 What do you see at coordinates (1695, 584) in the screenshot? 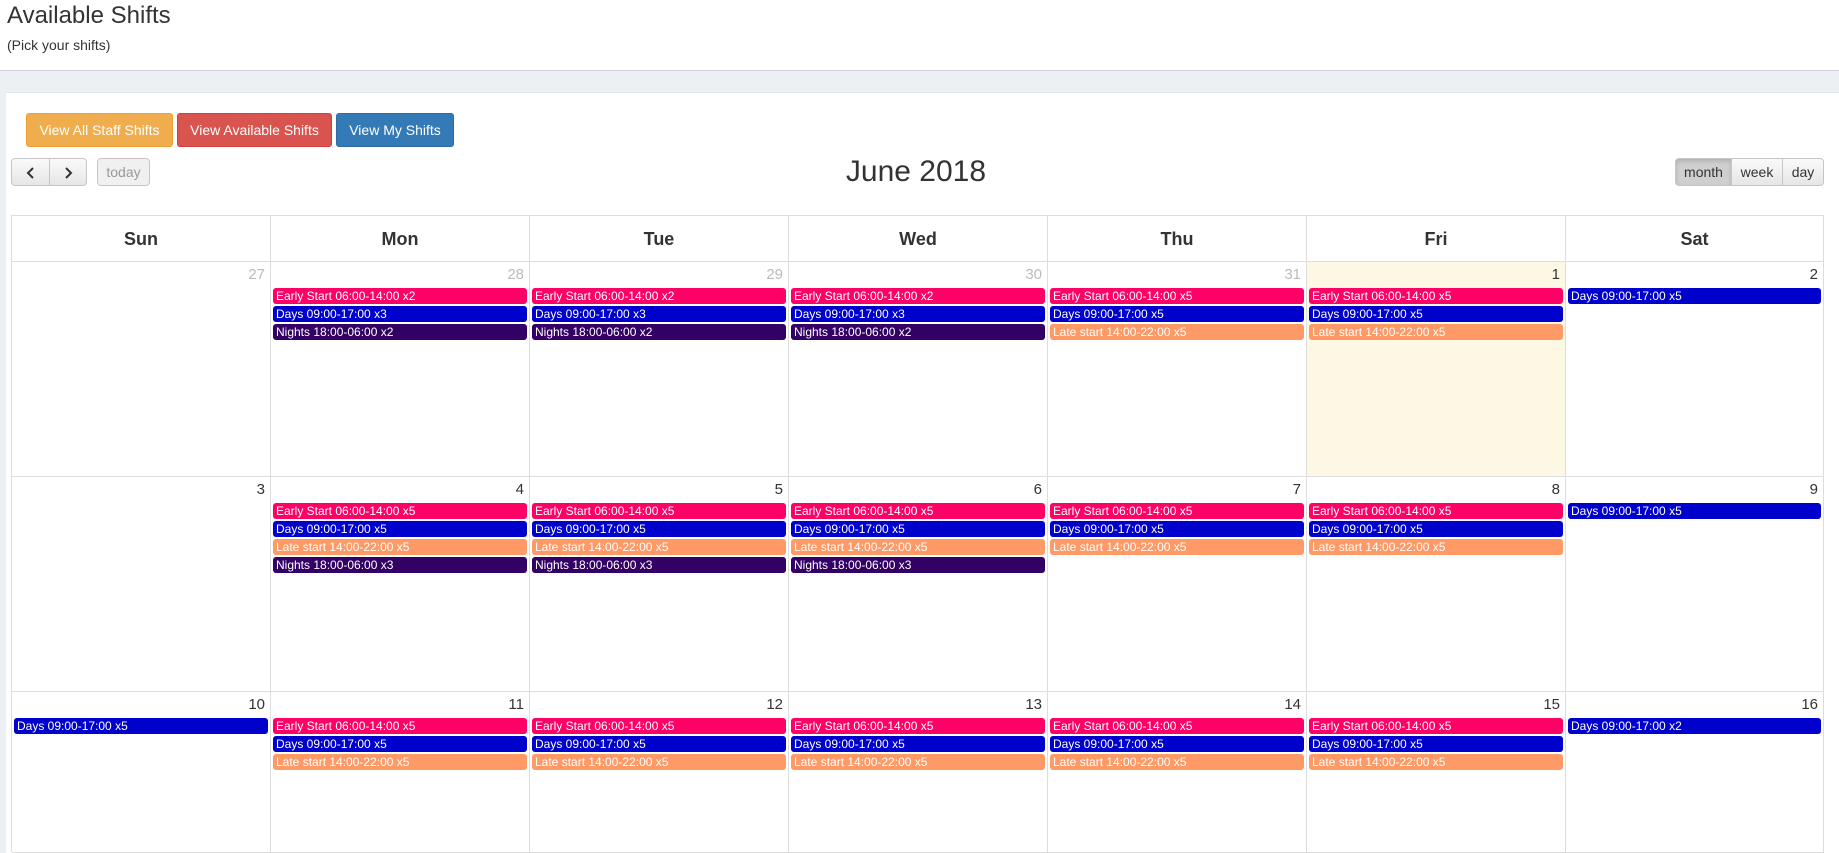
I see `day-cell: 9 Days 09:00-17:00 x5` at bounding box center [1695, 584].